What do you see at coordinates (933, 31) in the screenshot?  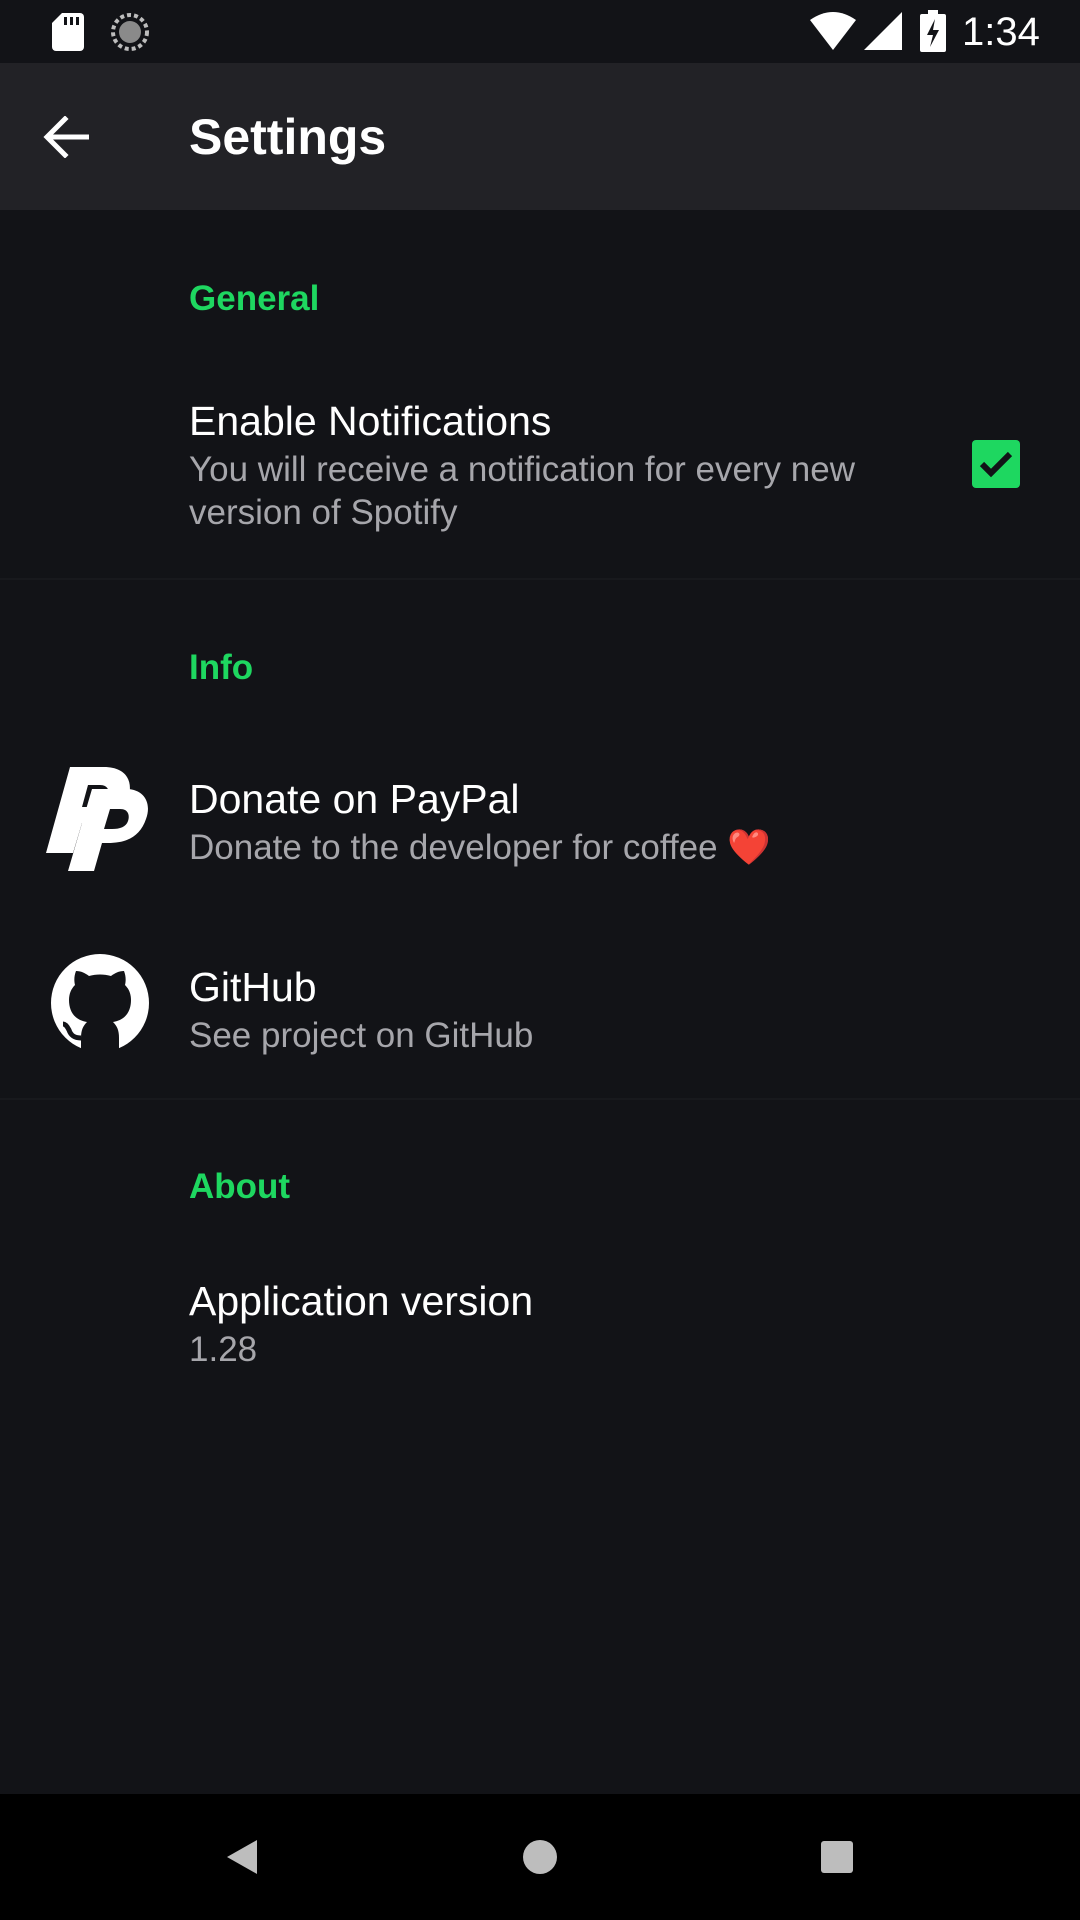 I see `battery-charging-icon` at bounding box center [933, 31].